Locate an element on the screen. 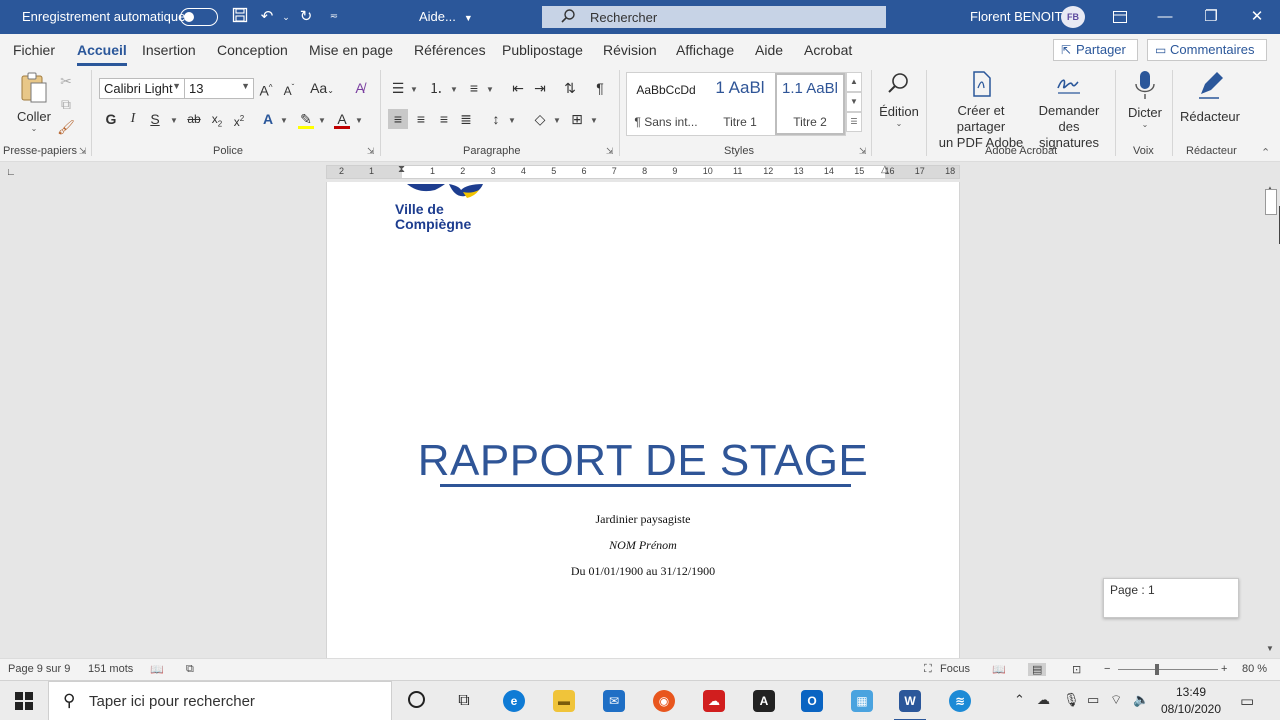 The width and height of the screenshot is (1280, 720). more-styles-icon: ☰ is located at coordinates (854, 122).